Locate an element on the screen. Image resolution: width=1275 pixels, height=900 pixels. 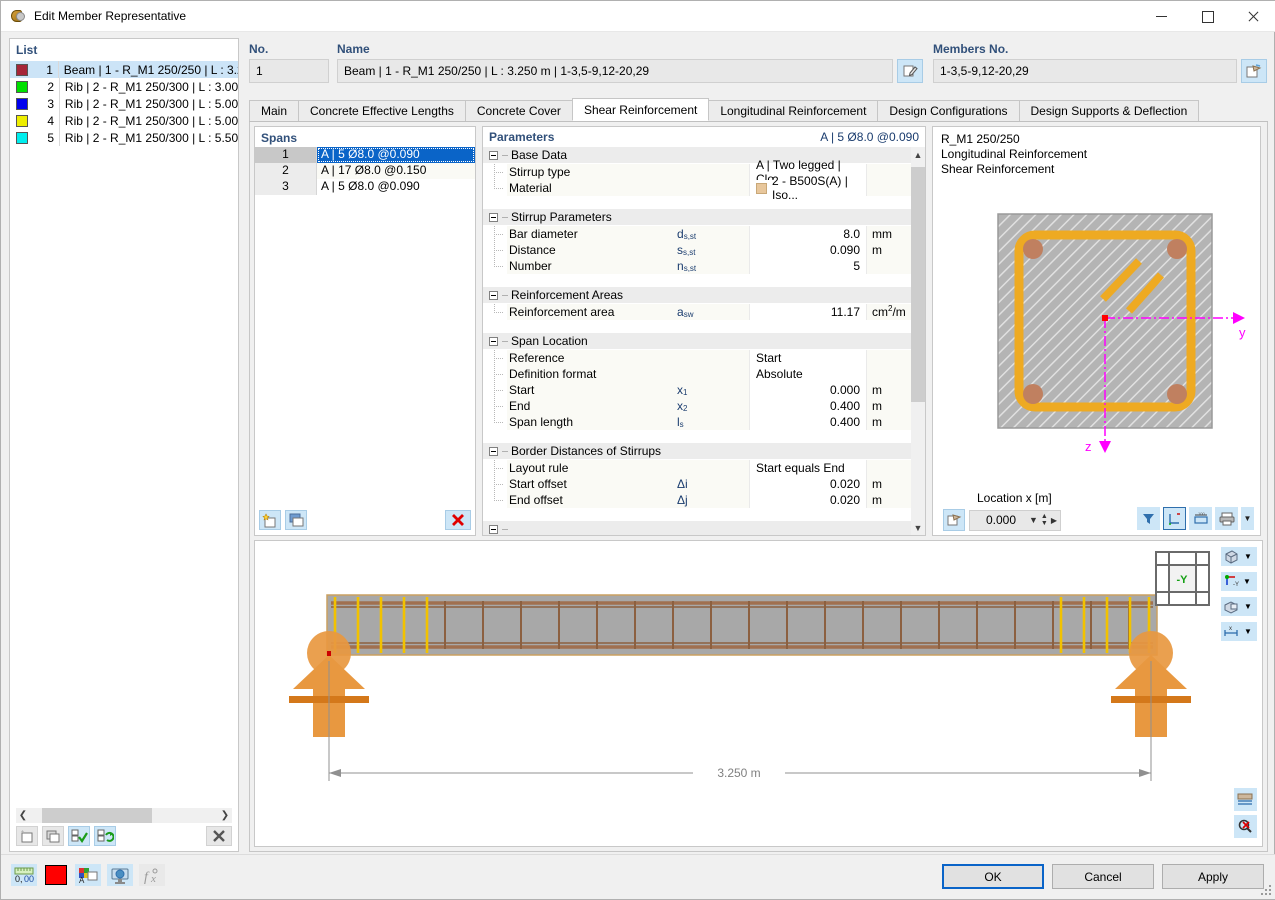
list-horizontal-scrollbar: ❮ ❯ is located at coordinates (124, 815).